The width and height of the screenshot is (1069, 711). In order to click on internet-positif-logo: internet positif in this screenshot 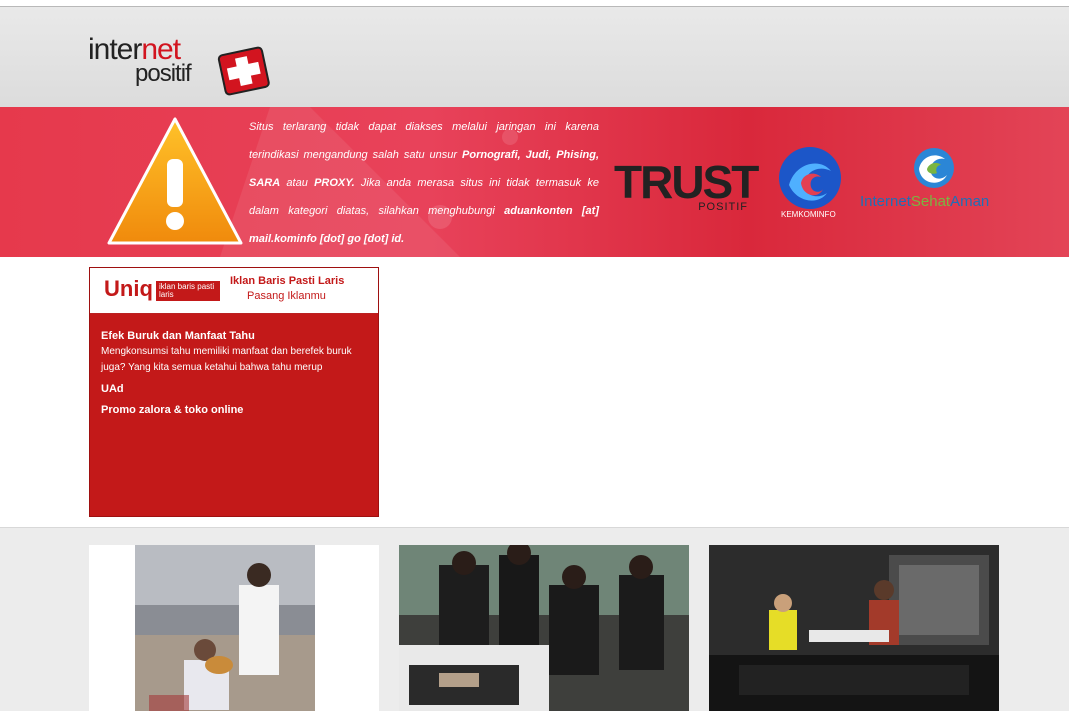, I will do `click(183, 66)`.